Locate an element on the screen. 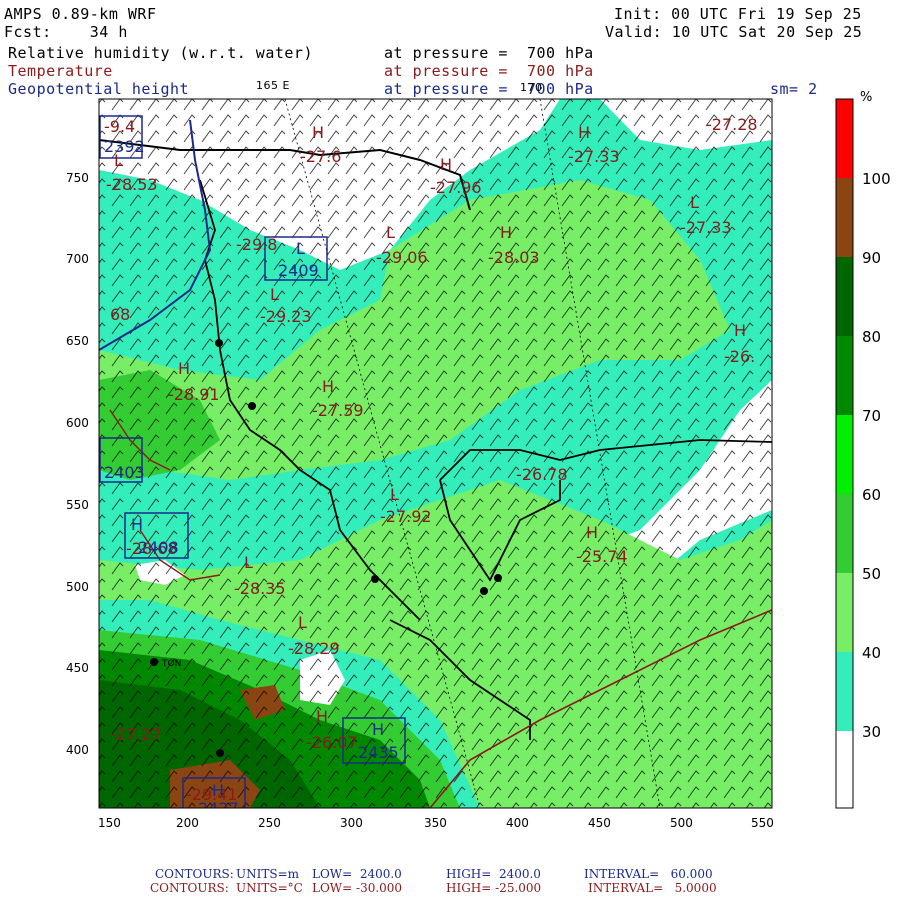  x-tick: 350 is located at coordinates (435, 823).